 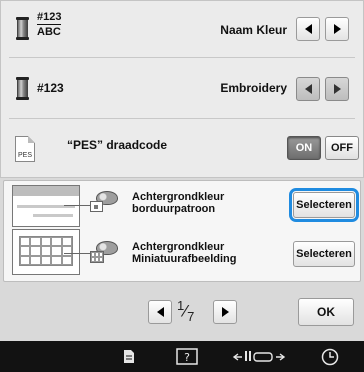 I want to click on thread-number-next-button, so click(x=337, y=29).